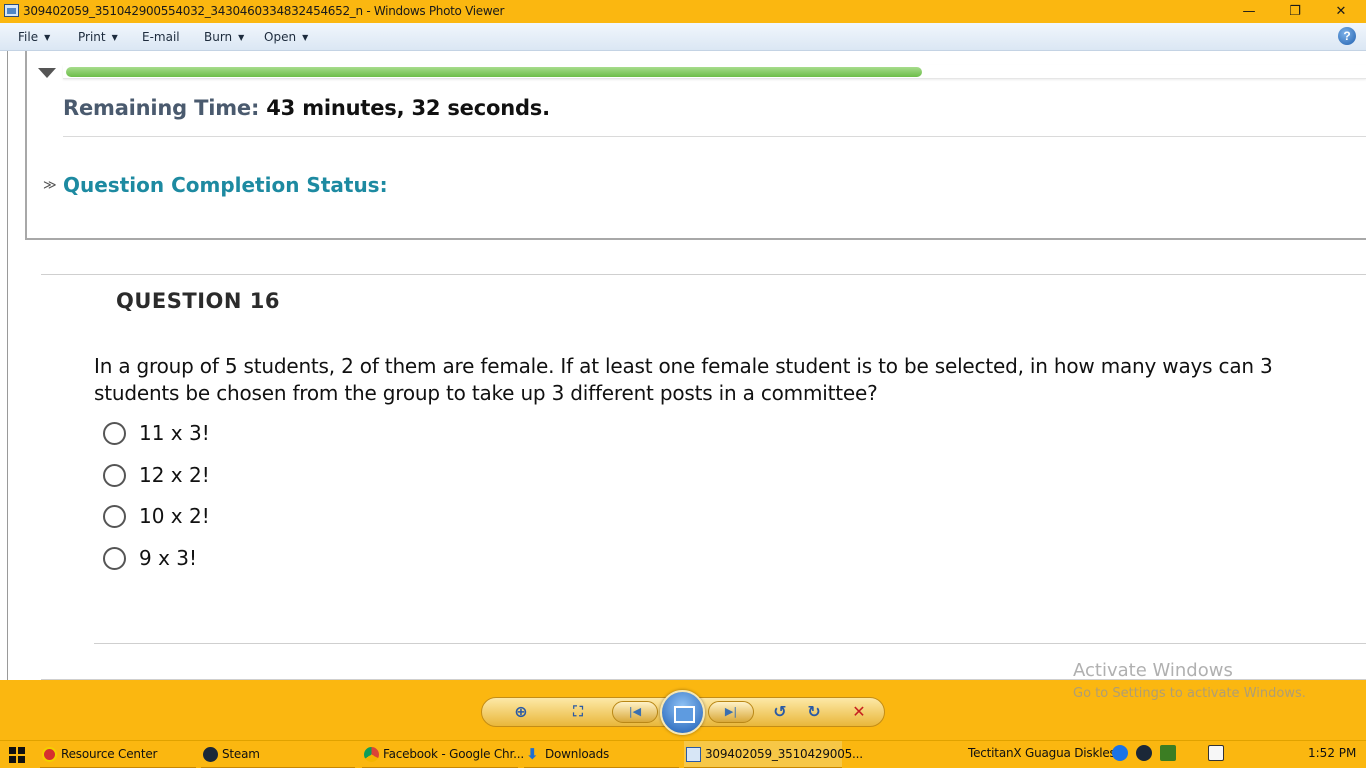 The width and height of the screenshot is (1366, 768). I want to click on time-progress-bar, so click(494, 72).